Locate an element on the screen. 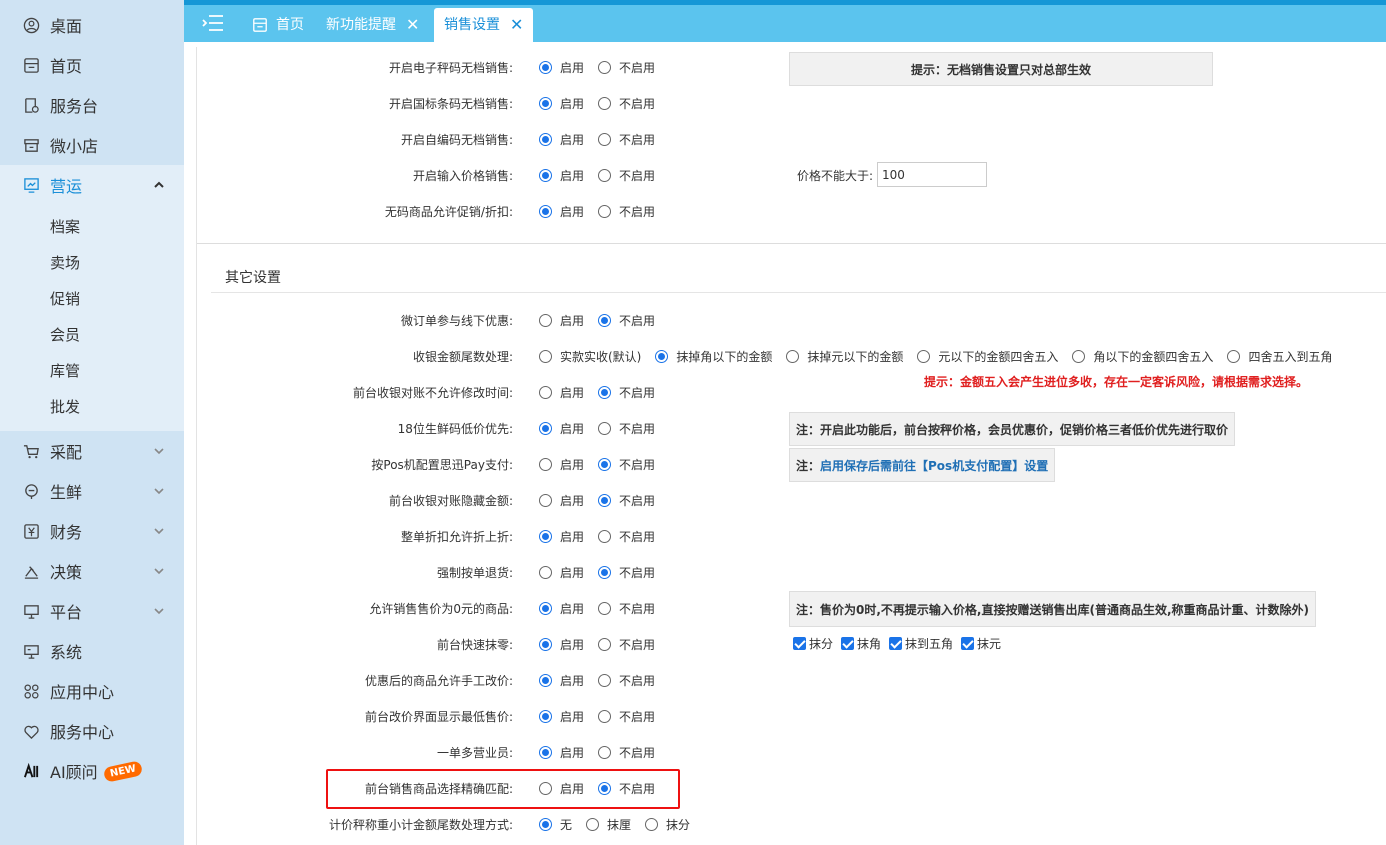 This screenshot has height=845, width=1386. sidebar-item-support: 服务中心 is located at coordinates (92, 731).